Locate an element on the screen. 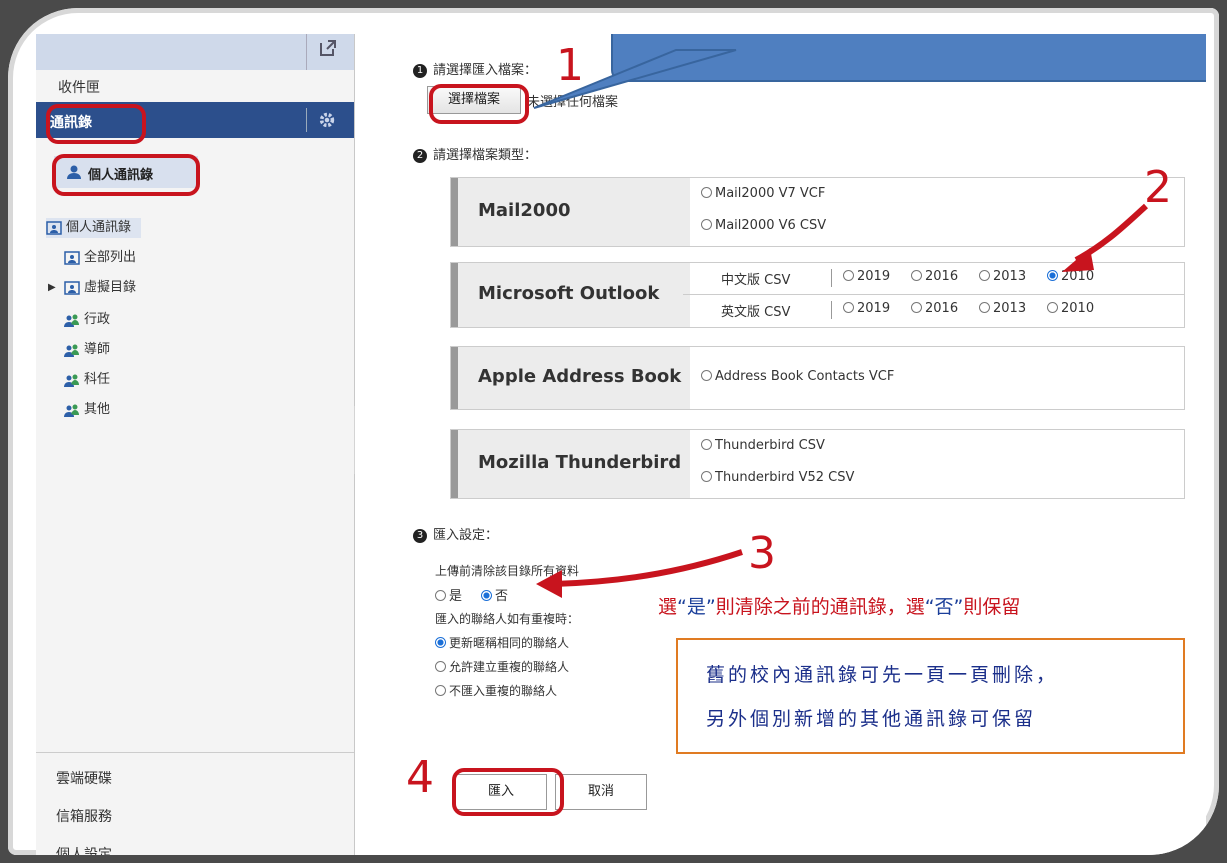  arrow-to-radio-no is located at coordinates (648, 568).